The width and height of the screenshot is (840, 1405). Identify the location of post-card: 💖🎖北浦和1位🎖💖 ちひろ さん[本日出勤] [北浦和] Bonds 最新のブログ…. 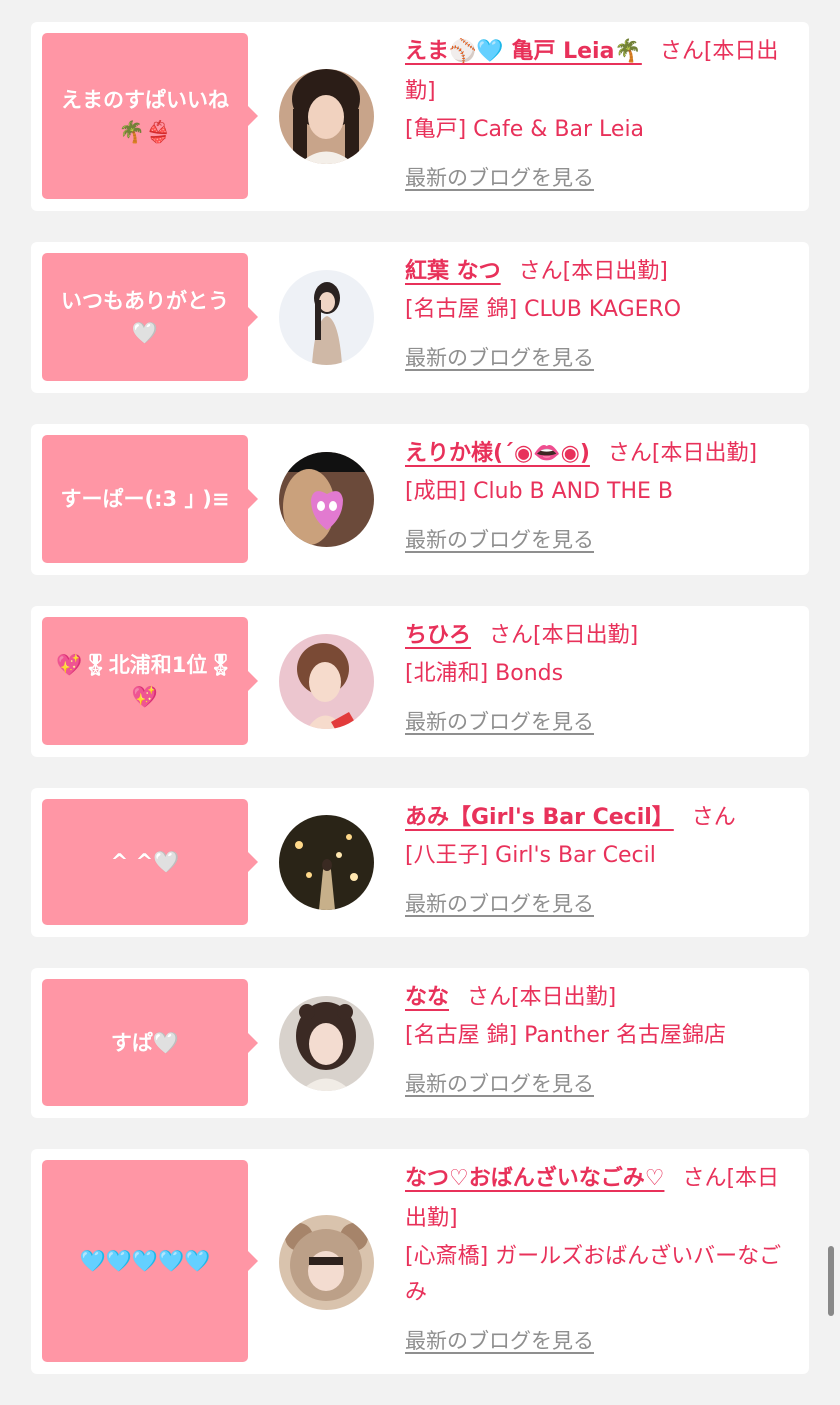
(420, 681).